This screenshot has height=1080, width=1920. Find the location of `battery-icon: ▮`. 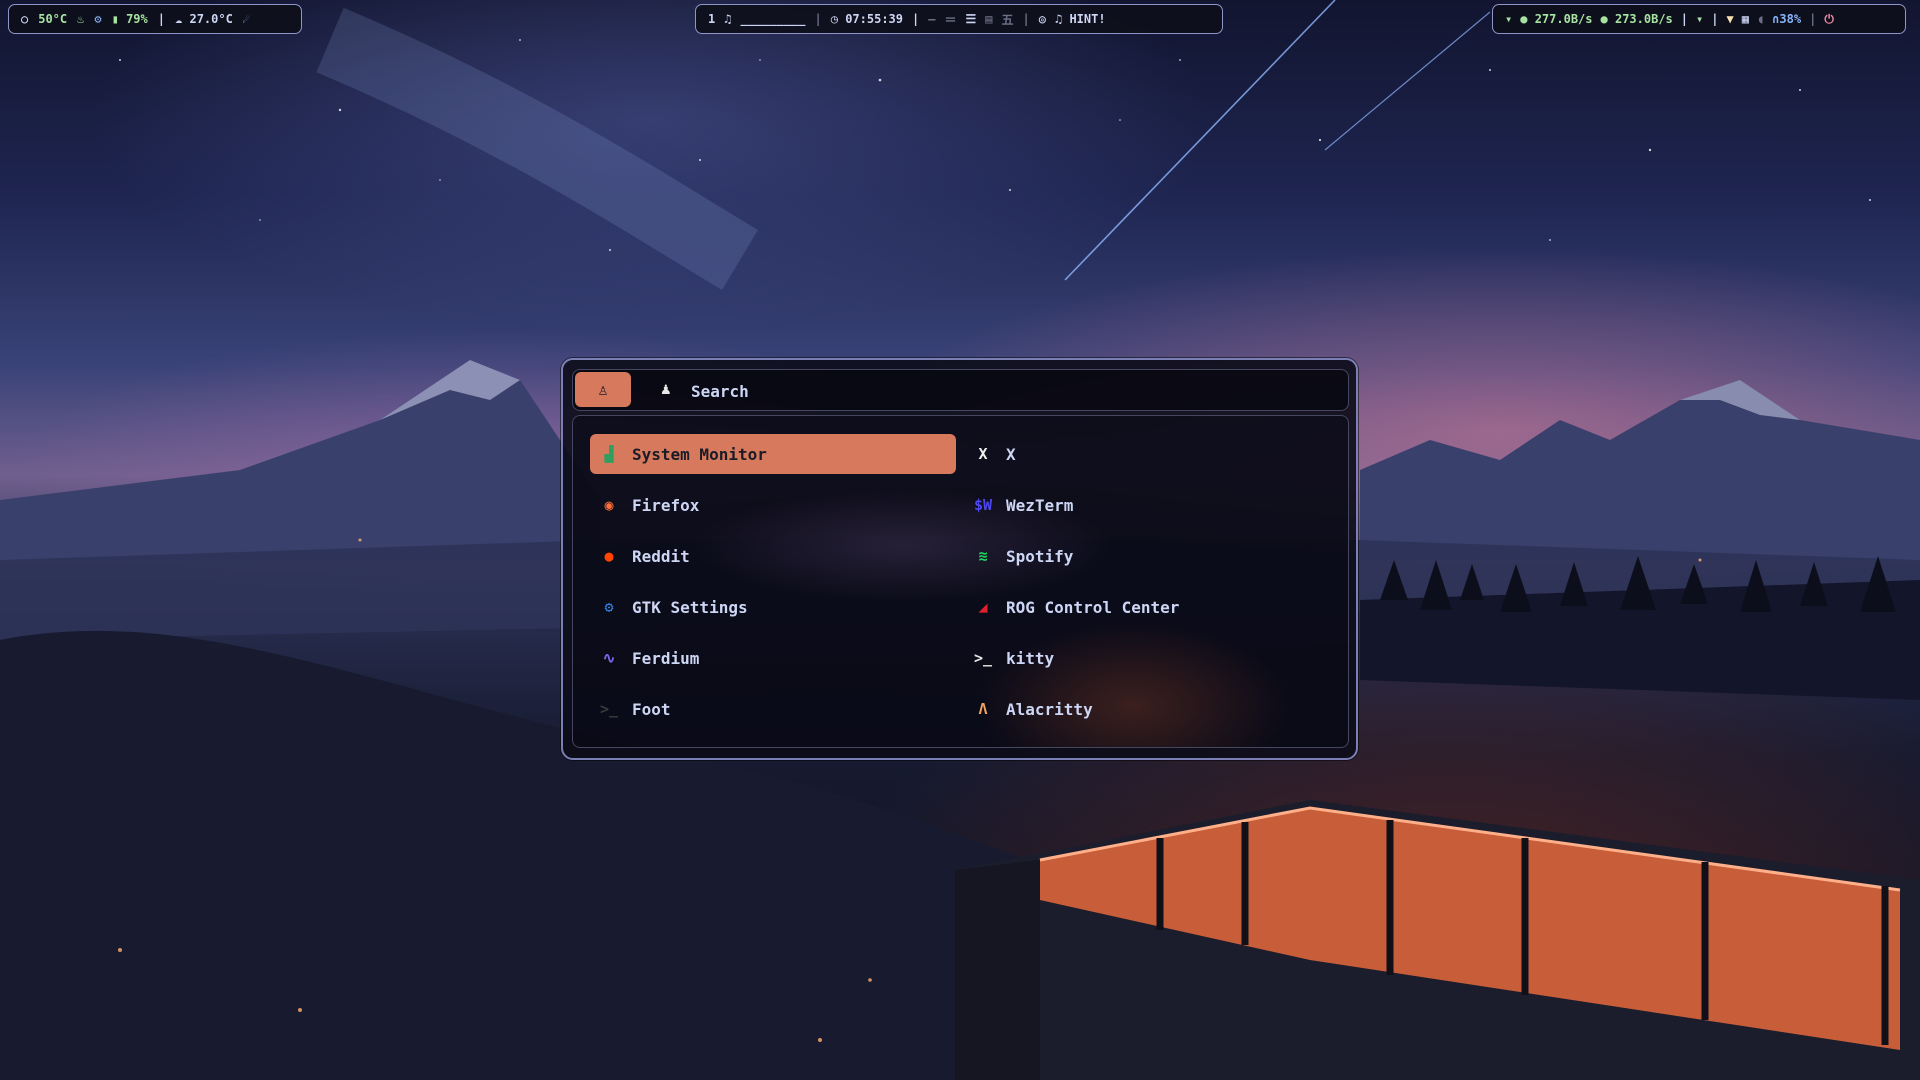

battery-icon: ▮ is located at coordinates (115, 19).